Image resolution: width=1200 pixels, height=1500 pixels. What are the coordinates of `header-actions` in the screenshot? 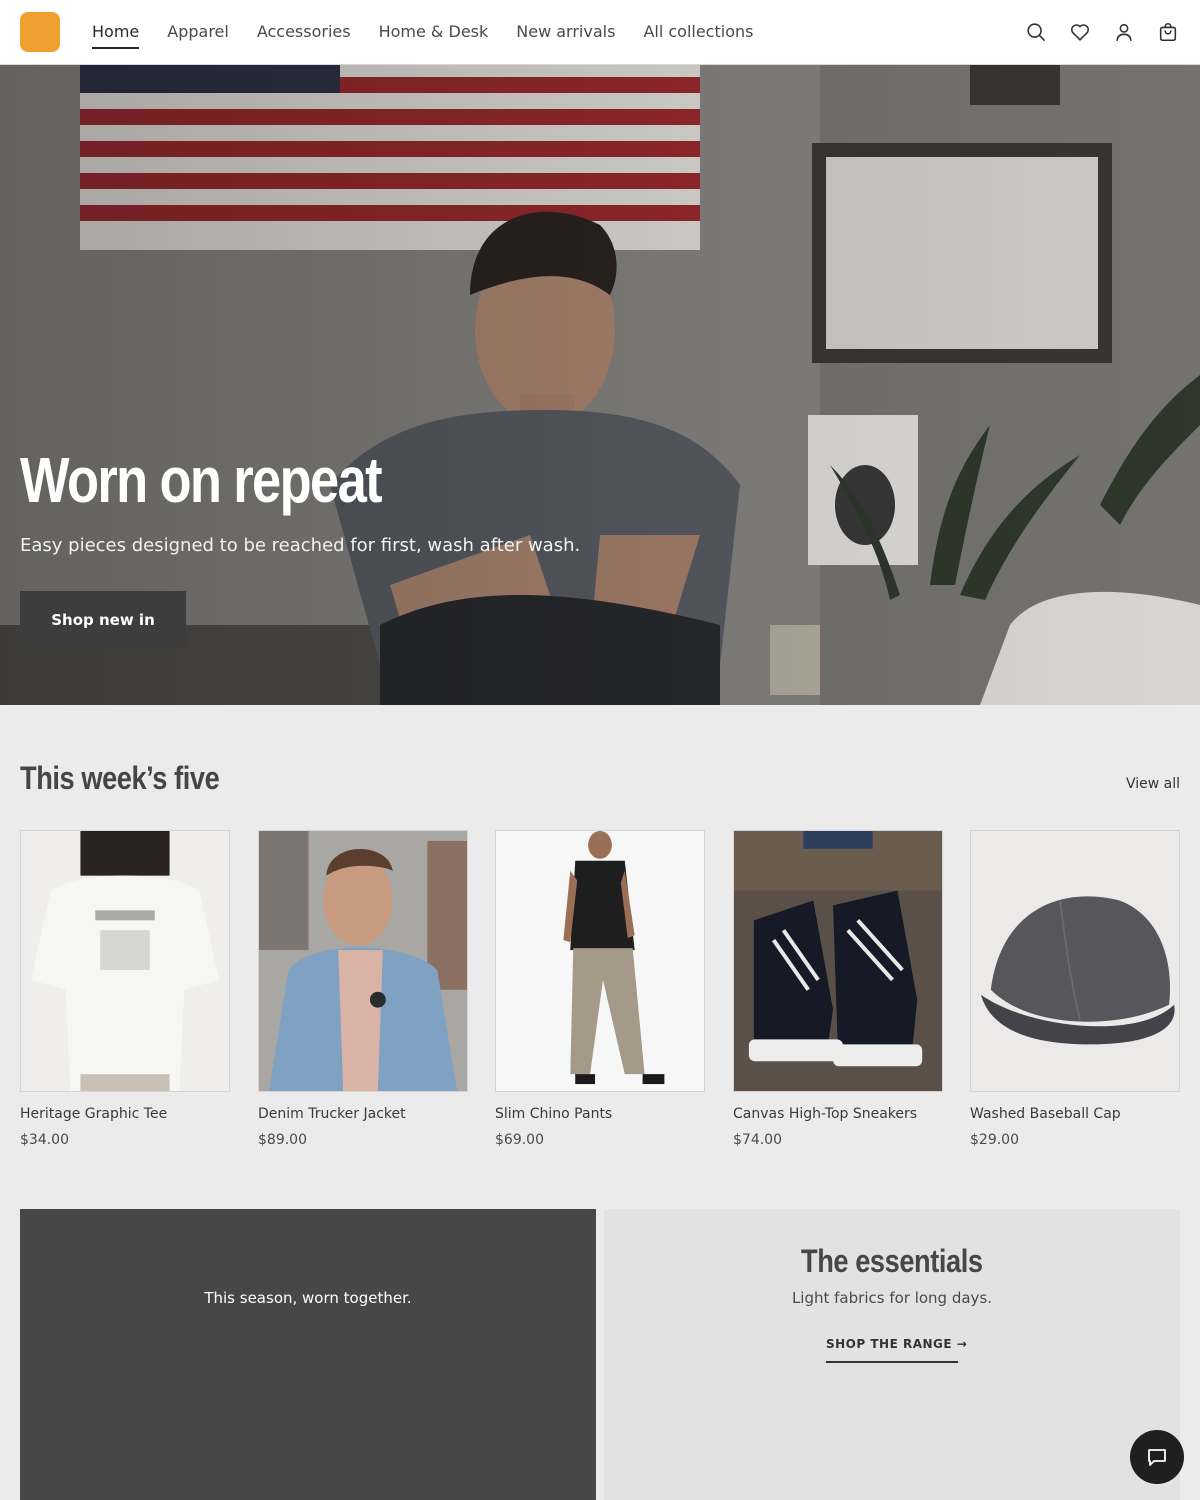 It's located at (1092, 32).